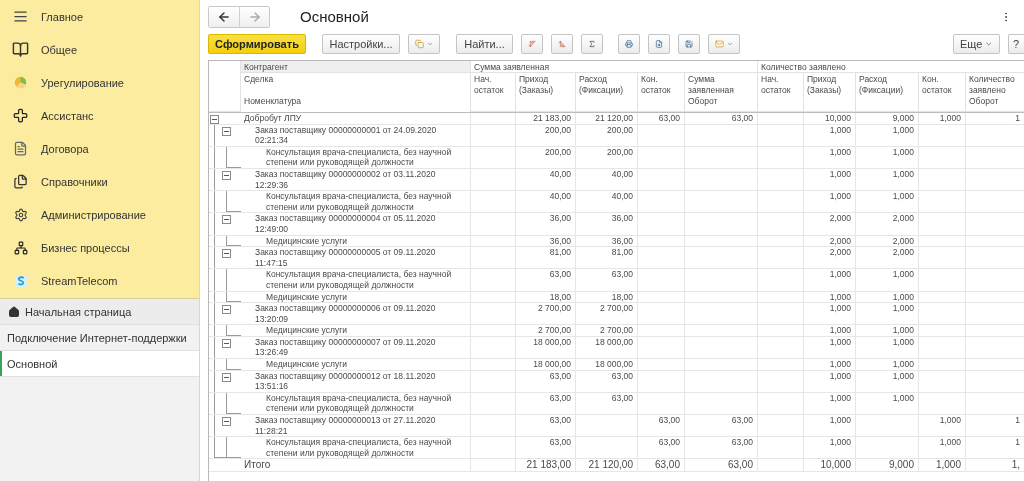 This screenshot has width=1024, height=481. Describe the element at coordinates (257, 44) in the screenshot. I see `generate-button: Сформировать` at that location.